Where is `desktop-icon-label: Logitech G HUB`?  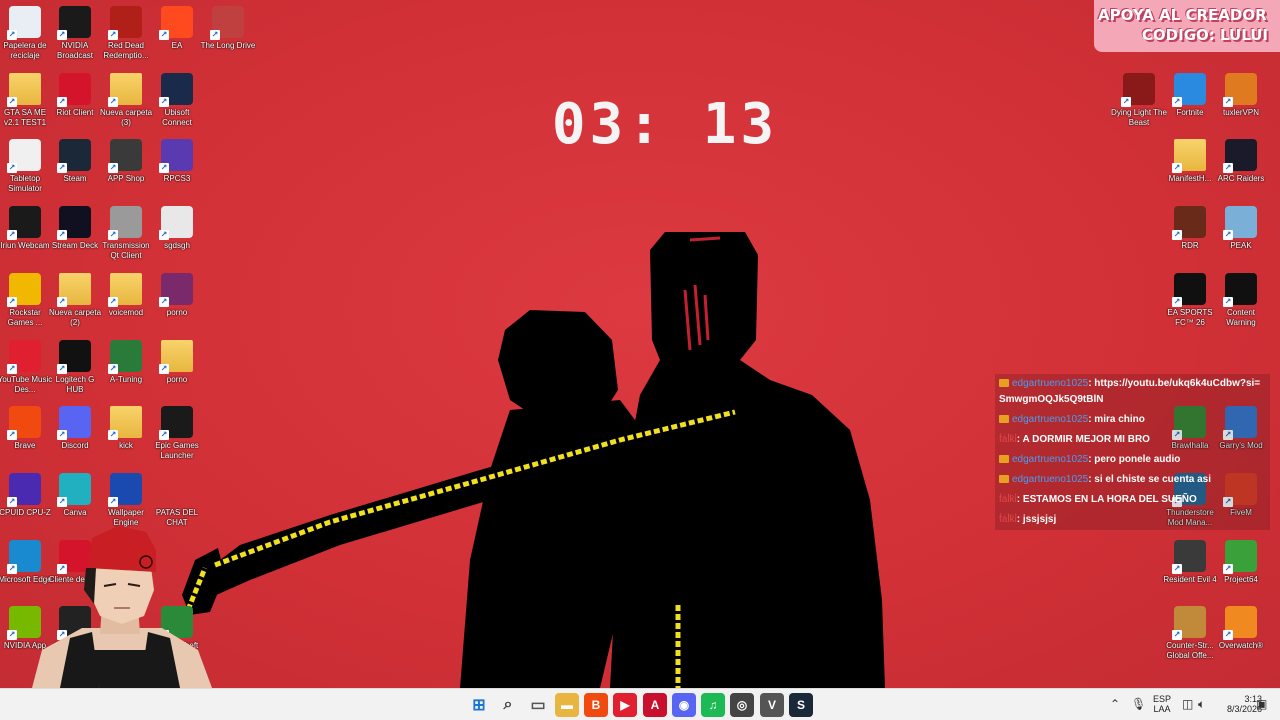 desktop-icon-label: Logitech G HUB is located at coordinates (75, 384).